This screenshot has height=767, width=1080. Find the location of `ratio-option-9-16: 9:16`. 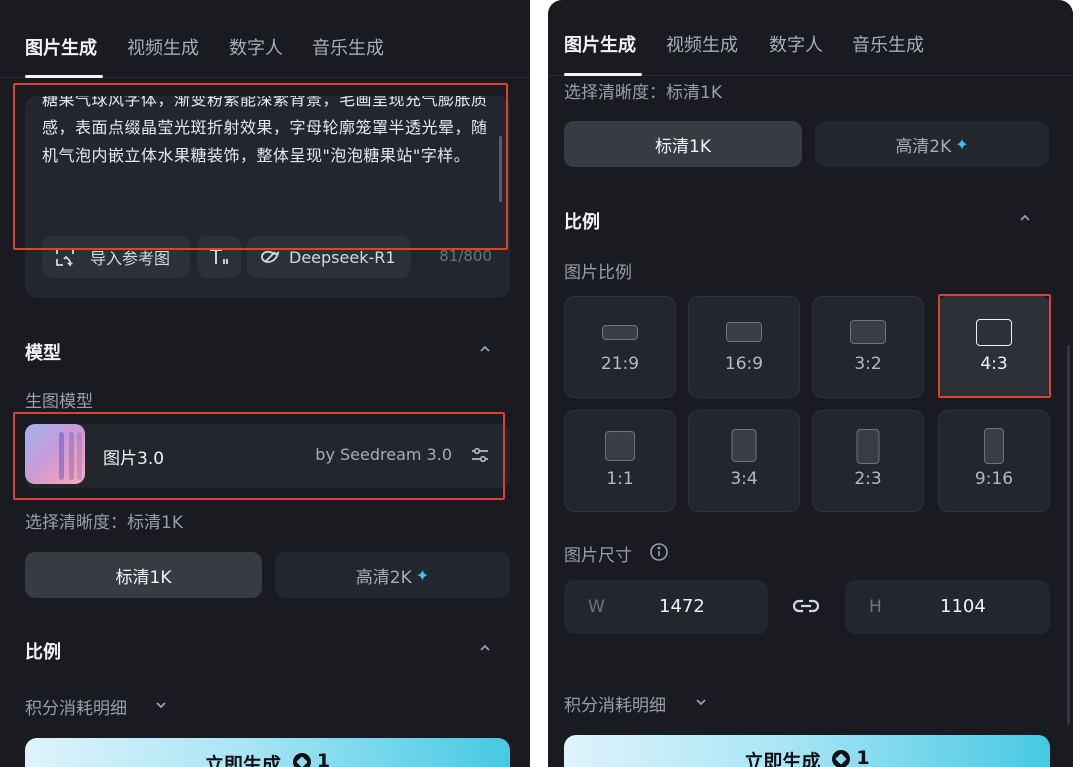

ratio-option-9-16: 9:16 is located at coordinates (994, 461).